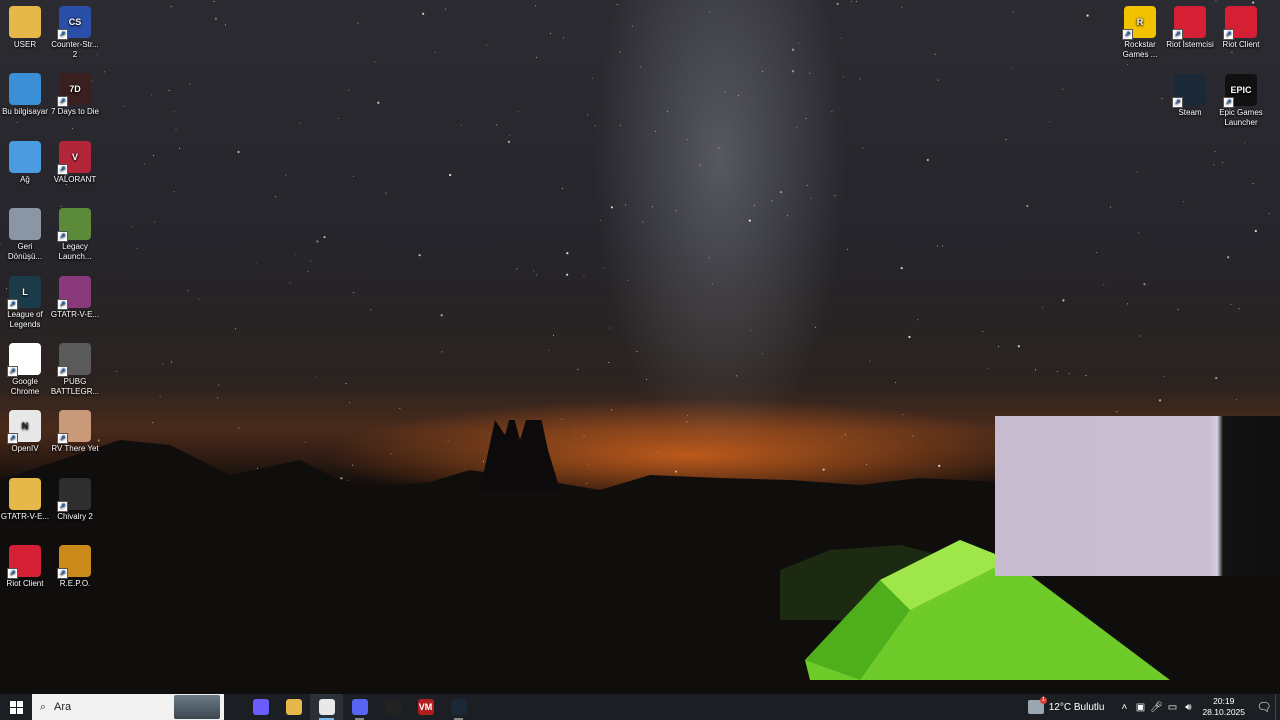 This screenshot has width=1280, height=720. What do you see at coordinates (25, 386) in the screenshot?
I see `desktop-icon-label: Google Chrome` at bounding box center [25, 386].